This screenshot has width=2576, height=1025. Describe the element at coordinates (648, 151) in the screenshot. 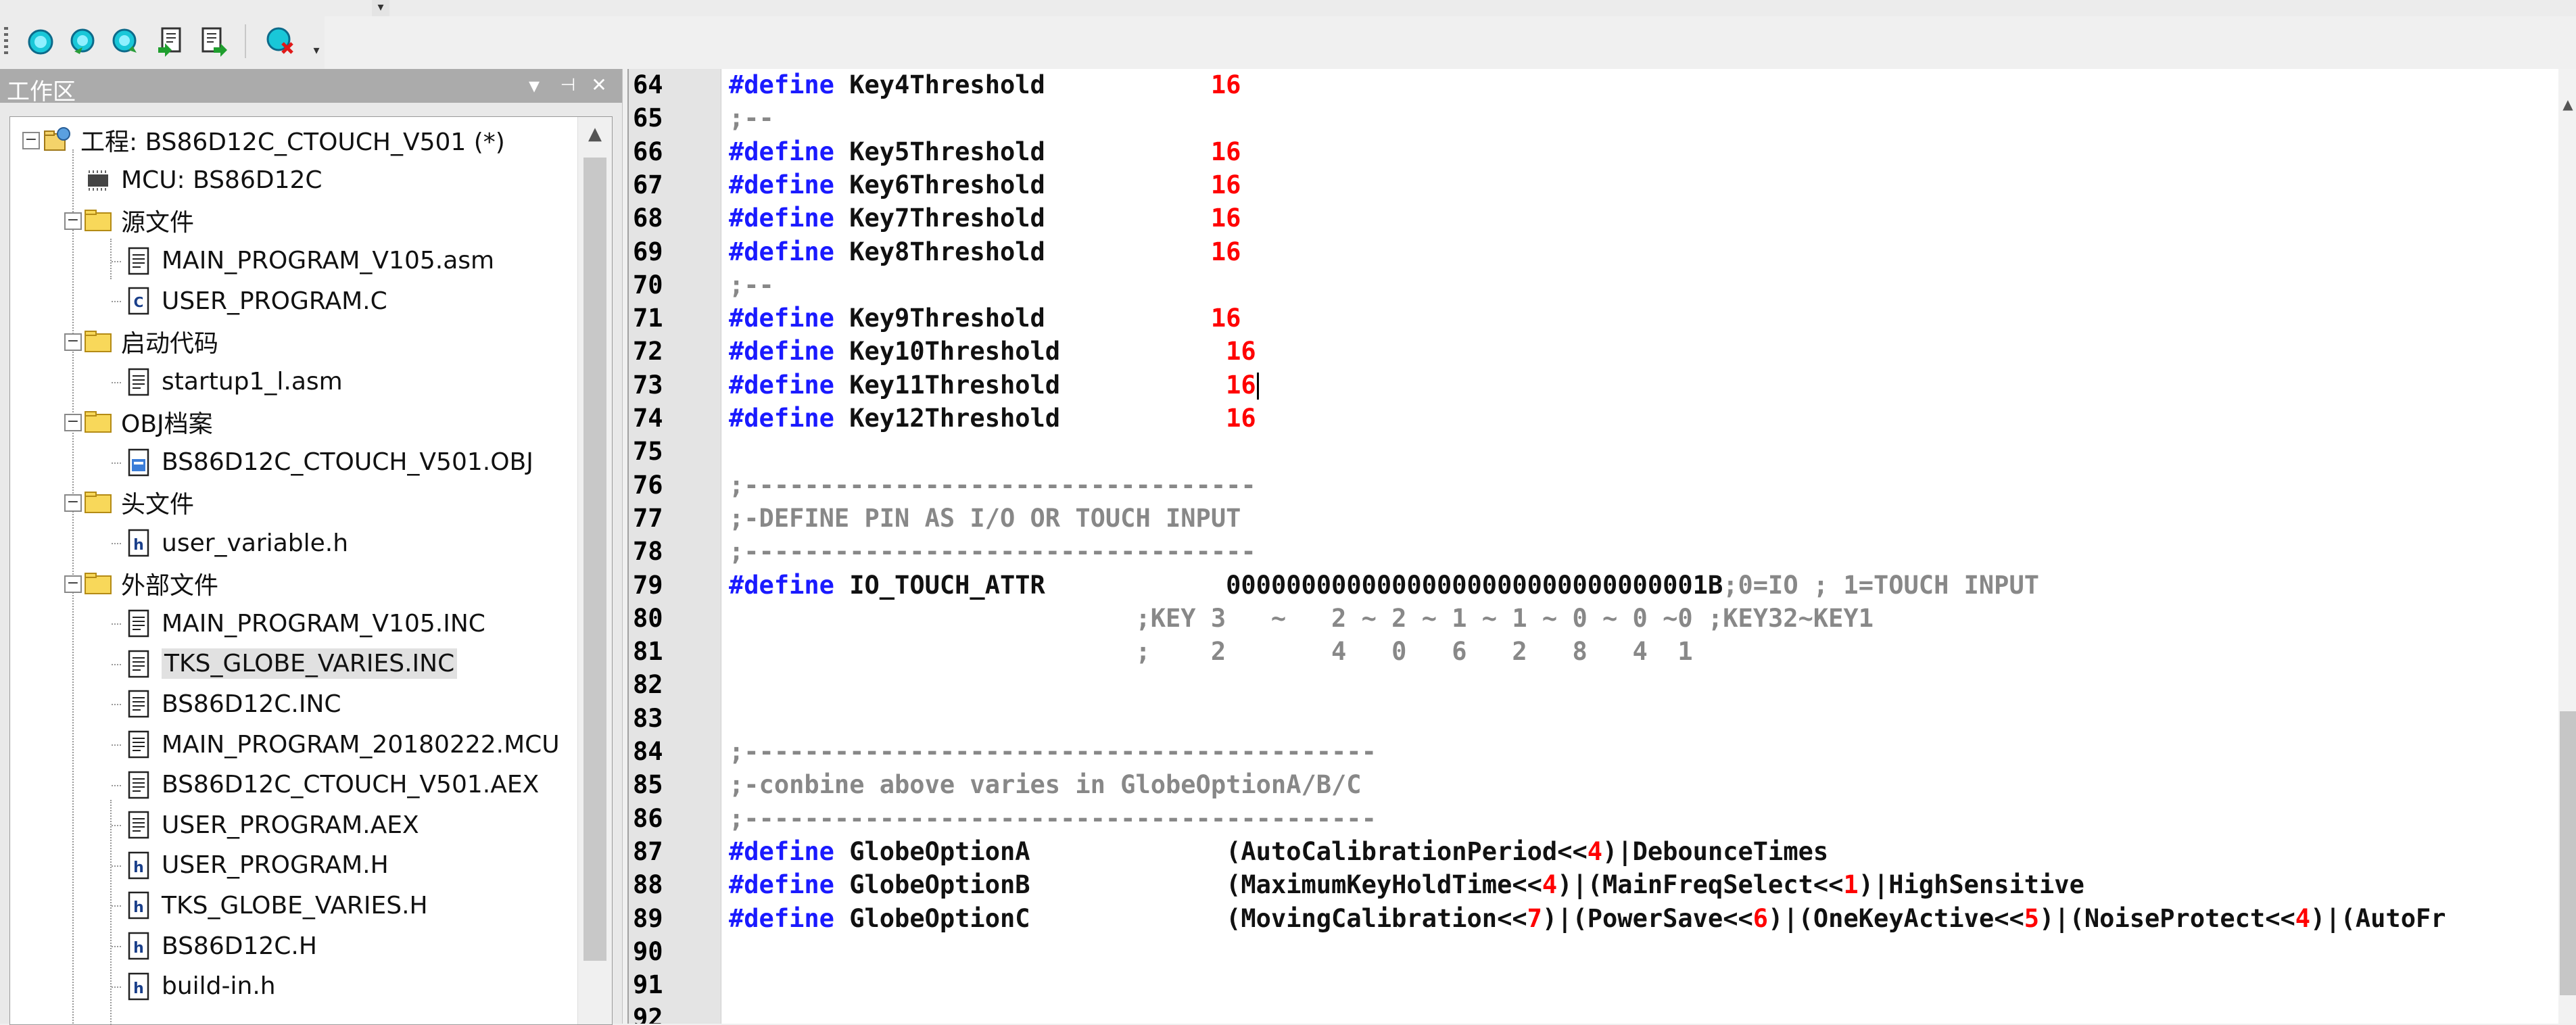

I see `line-number: 66` at that location.